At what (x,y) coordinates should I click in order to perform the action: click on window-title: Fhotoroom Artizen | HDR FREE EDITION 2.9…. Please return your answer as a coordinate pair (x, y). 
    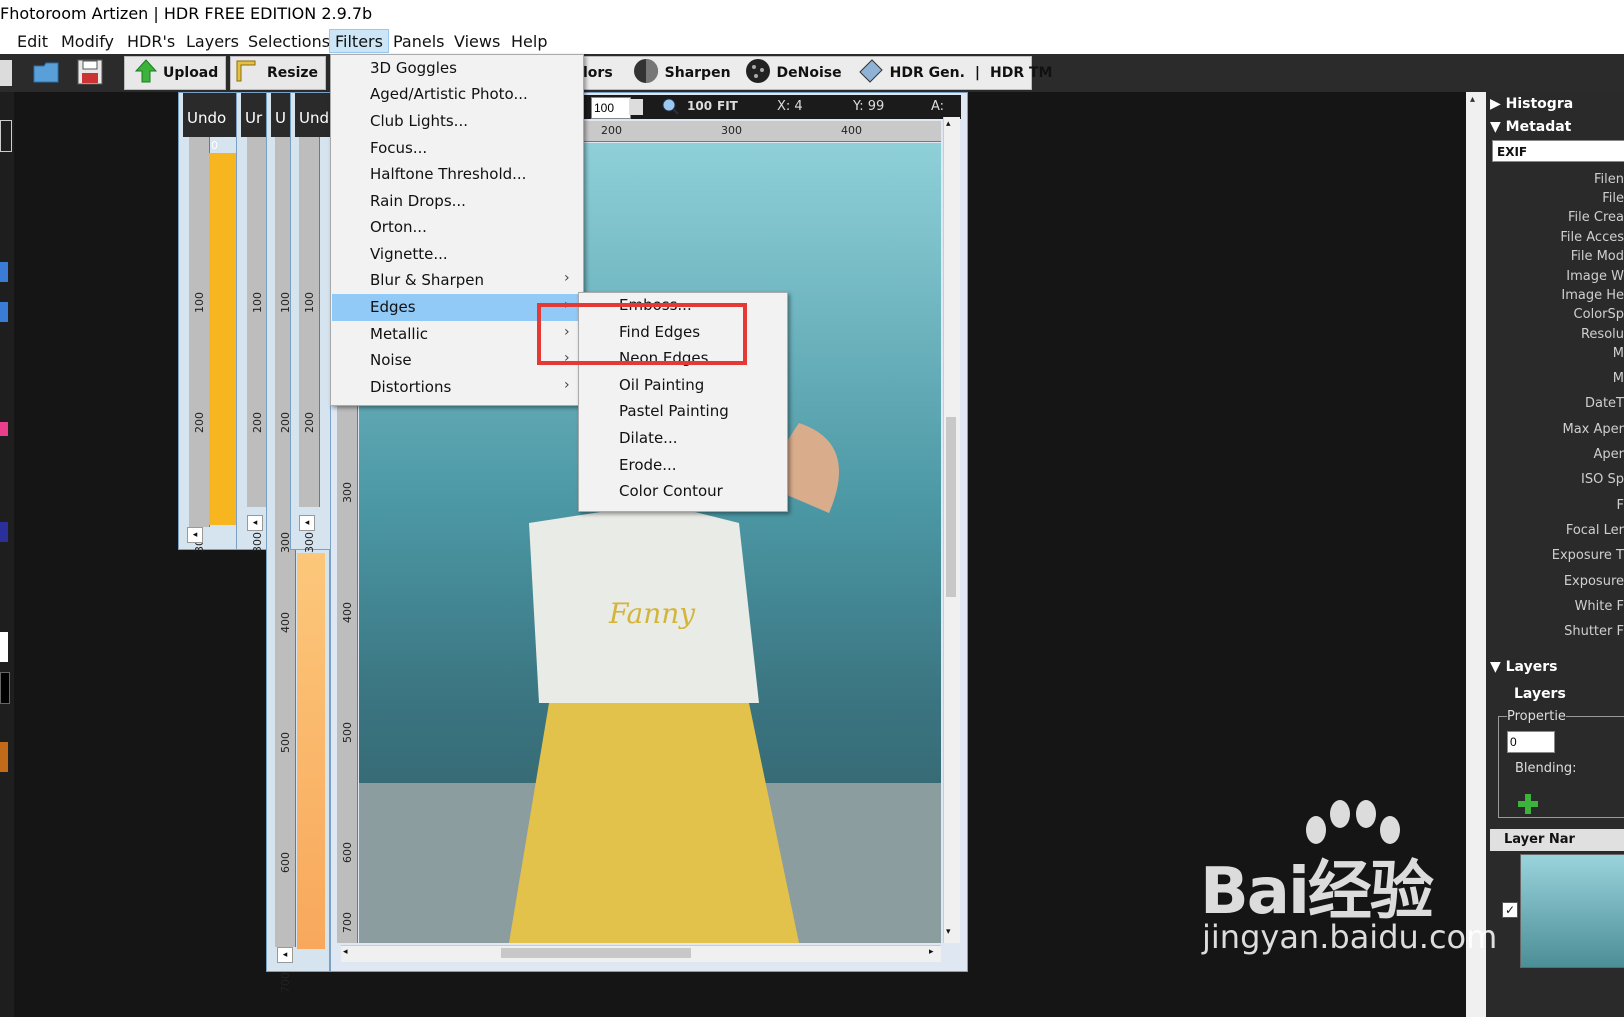
    Looking at the image, I should click on (186, 13).